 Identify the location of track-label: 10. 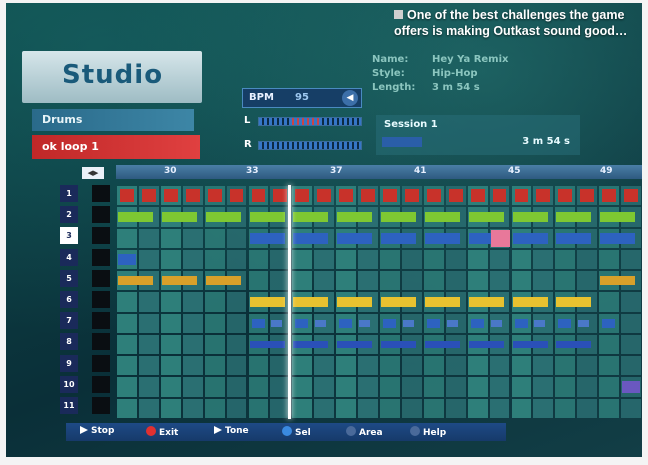
(69, 384).